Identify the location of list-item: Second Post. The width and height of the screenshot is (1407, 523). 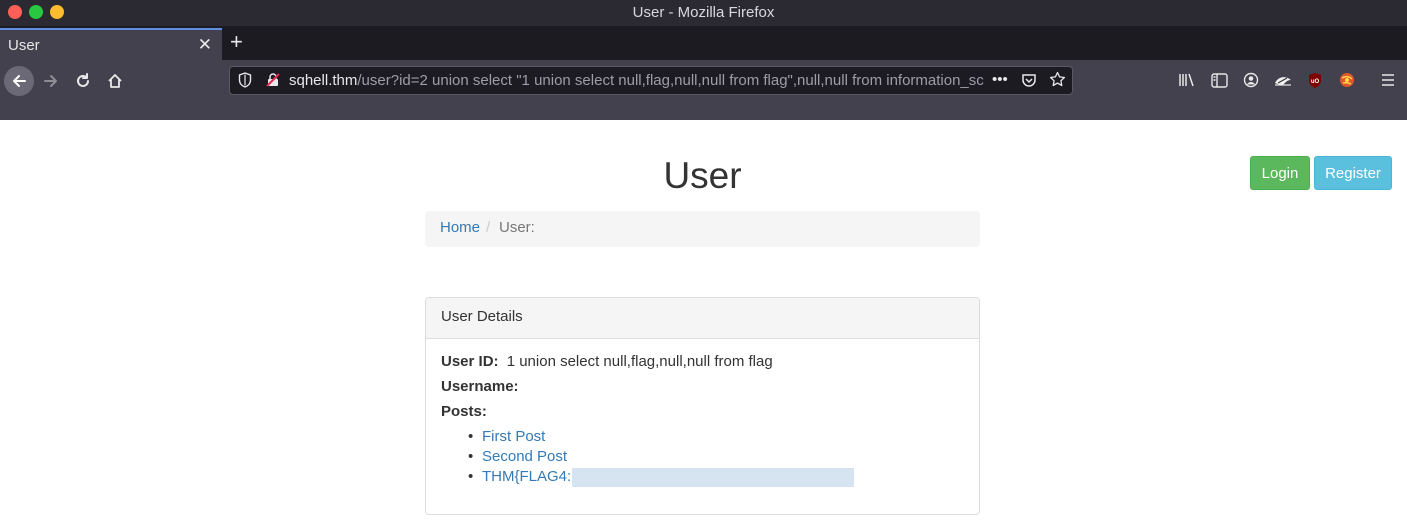
(716, 458).